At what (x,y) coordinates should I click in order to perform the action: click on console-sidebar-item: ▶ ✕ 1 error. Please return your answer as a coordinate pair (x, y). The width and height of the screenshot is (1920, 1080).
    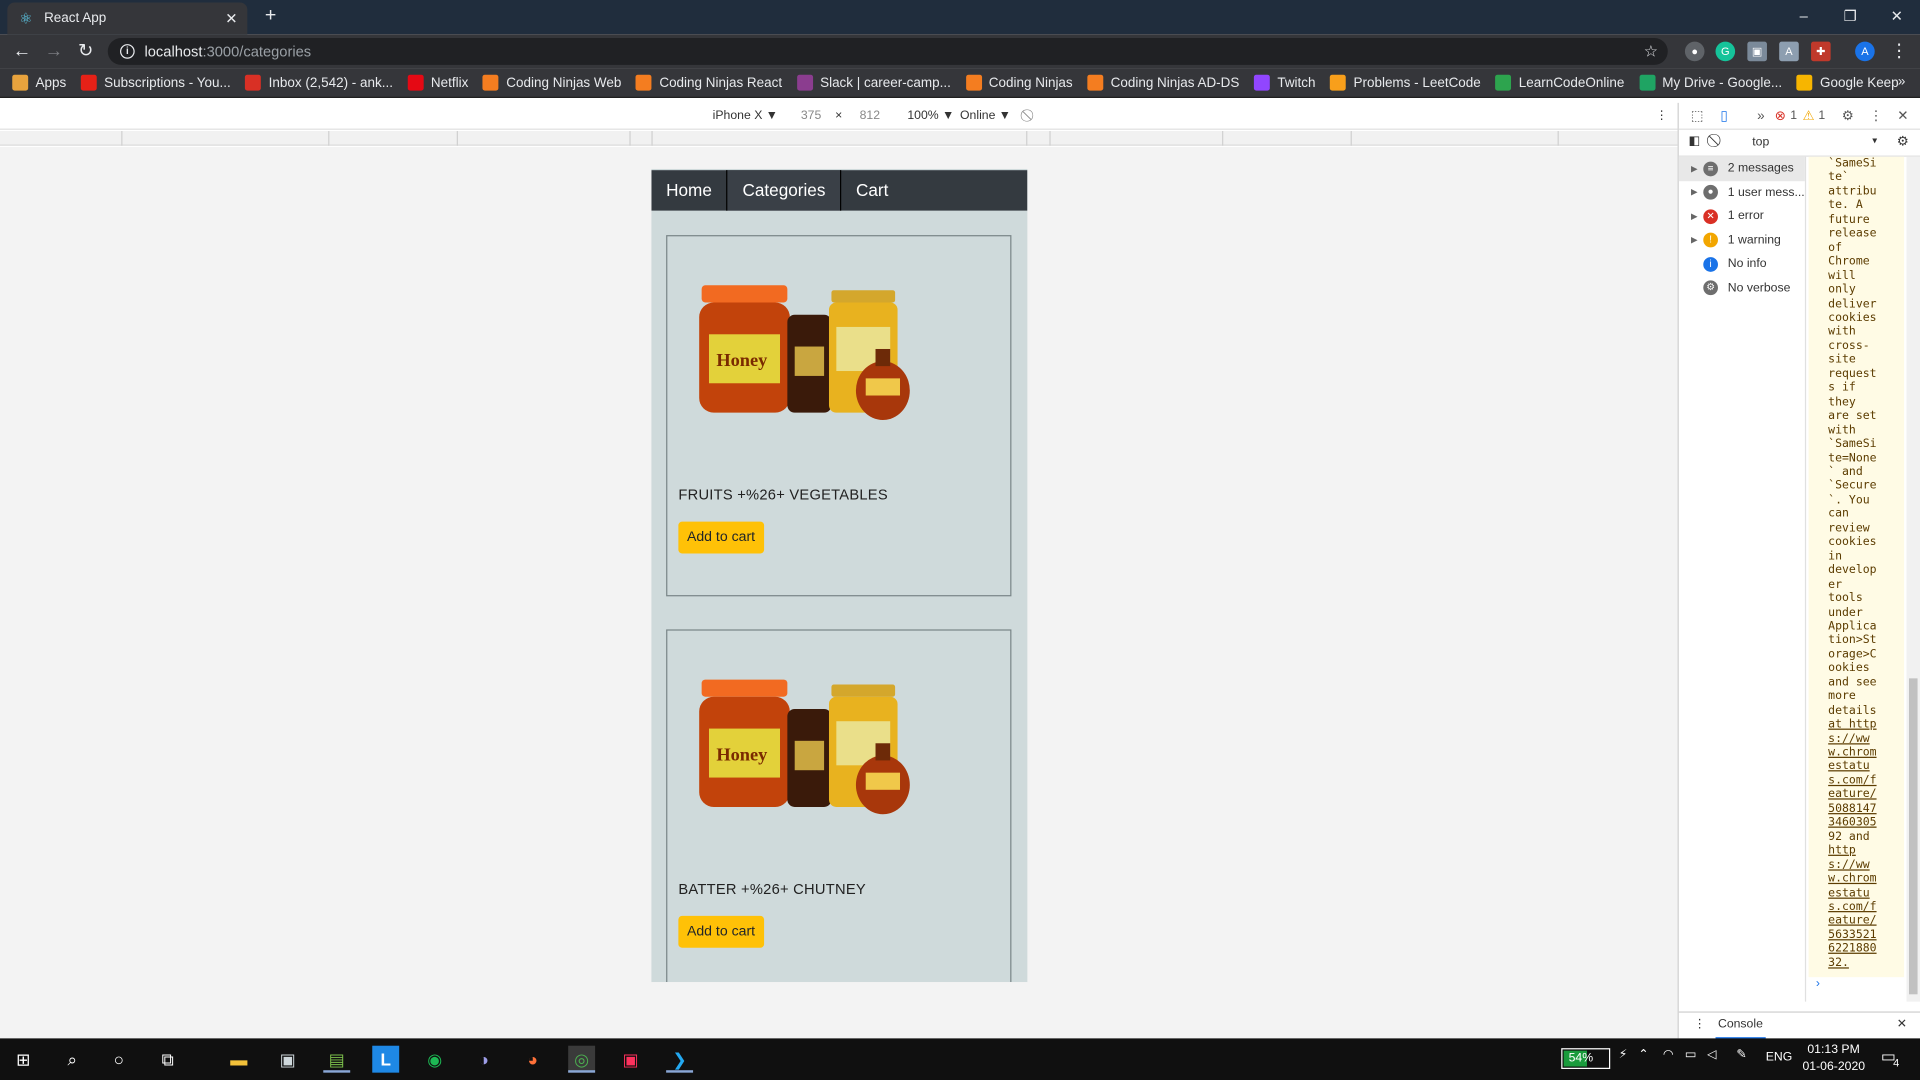
    Looking at the image, I should click on (1742, 216).